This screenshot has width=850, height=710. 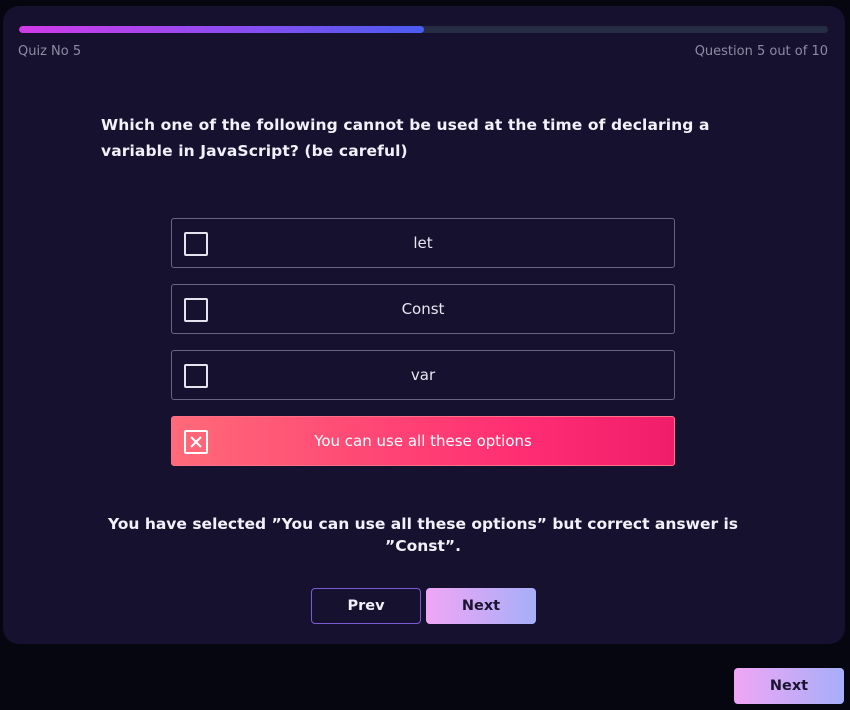 I want to click on option-var: var, so click(x=423, y=375).